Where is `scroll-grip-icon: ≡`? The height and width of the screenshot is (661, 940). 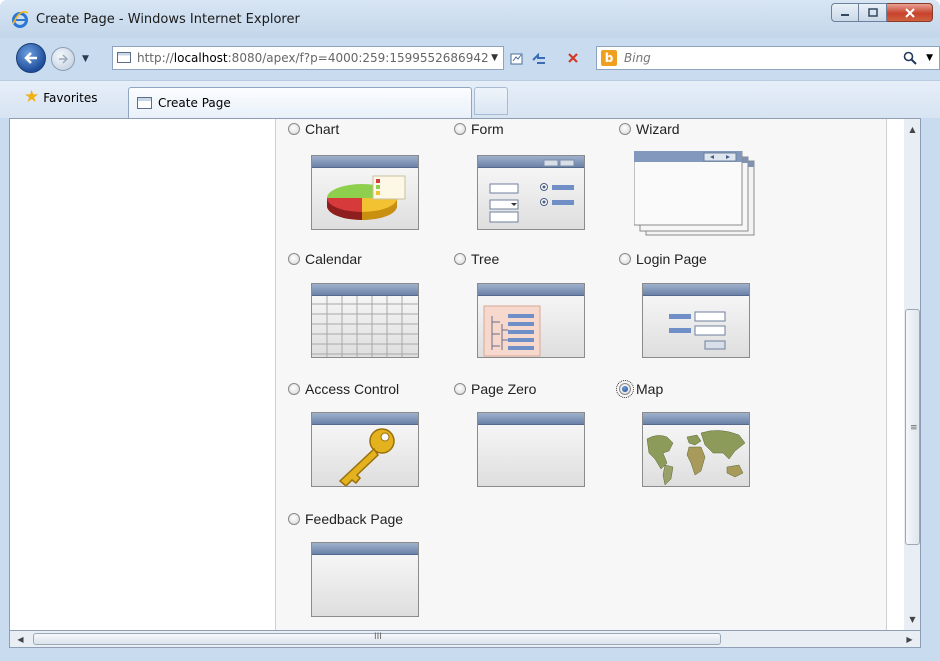 scroll-grip-icon: ≡ is located at coordinates (914, 428).